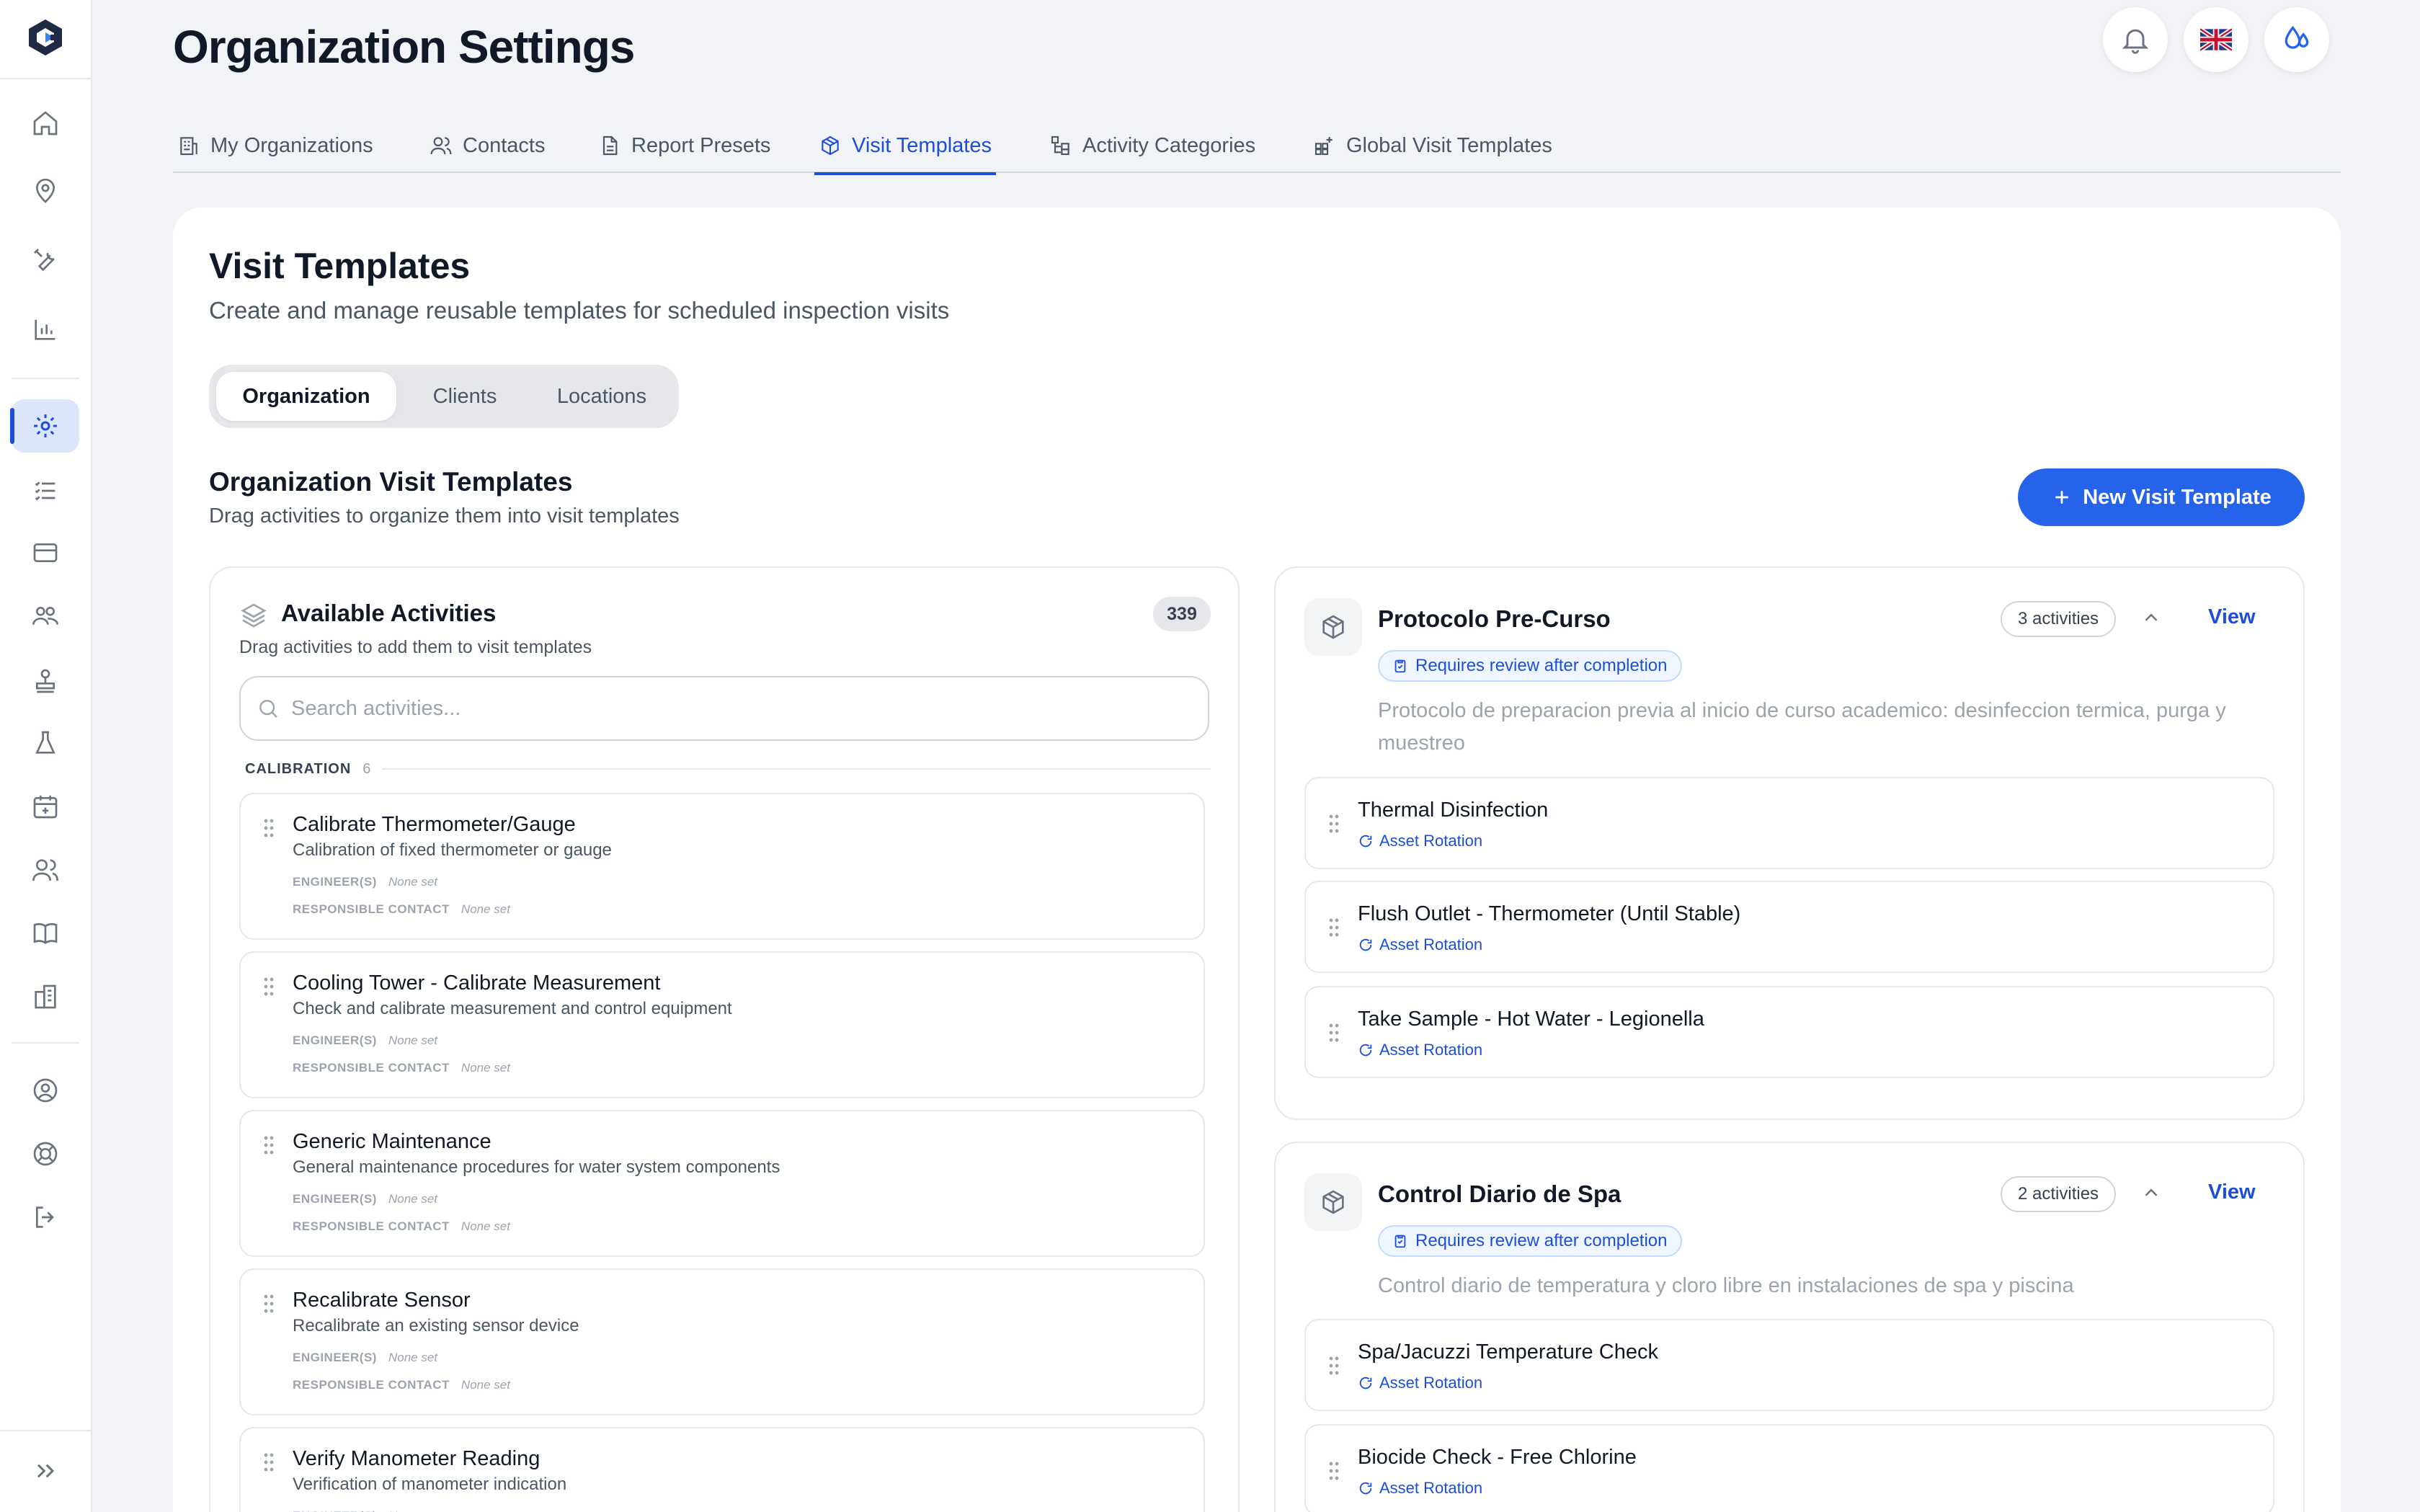 The width and height of the screenshot is (2420, 1512). Describe the element at coordinates (45, 617) in the screenshot. I see `sidebar-item-teams` at that location.